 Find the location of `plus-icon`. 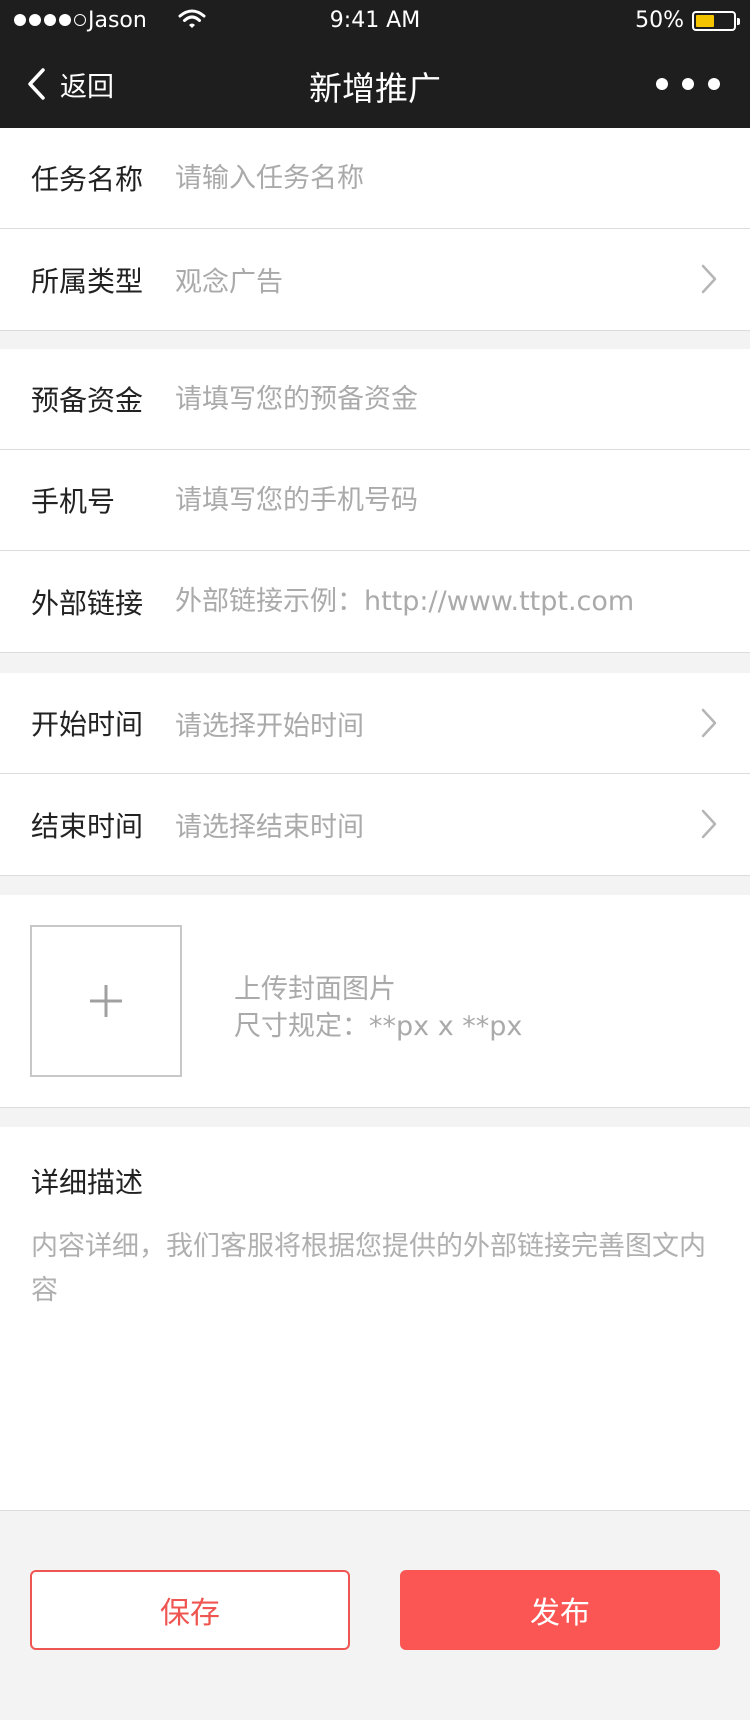

plus-icon is located at coordinates (106, 1001).